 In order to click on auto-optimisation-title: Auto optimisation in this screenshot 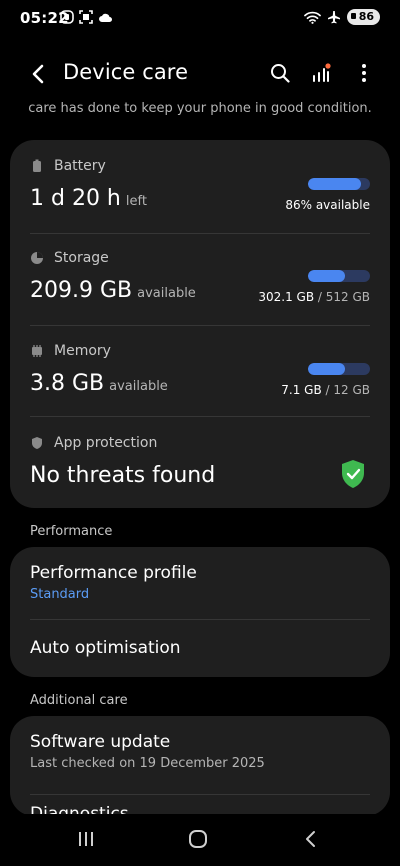, I will do `click(105, 648)`.